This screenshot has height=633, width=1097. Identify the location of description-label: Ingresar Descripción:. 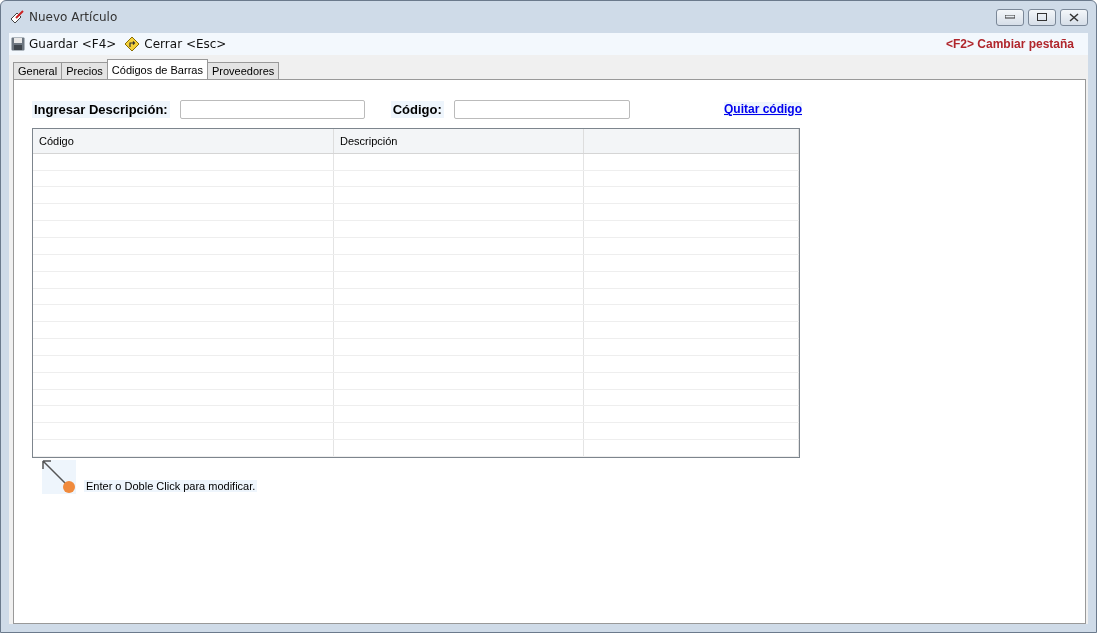
(101, 109).